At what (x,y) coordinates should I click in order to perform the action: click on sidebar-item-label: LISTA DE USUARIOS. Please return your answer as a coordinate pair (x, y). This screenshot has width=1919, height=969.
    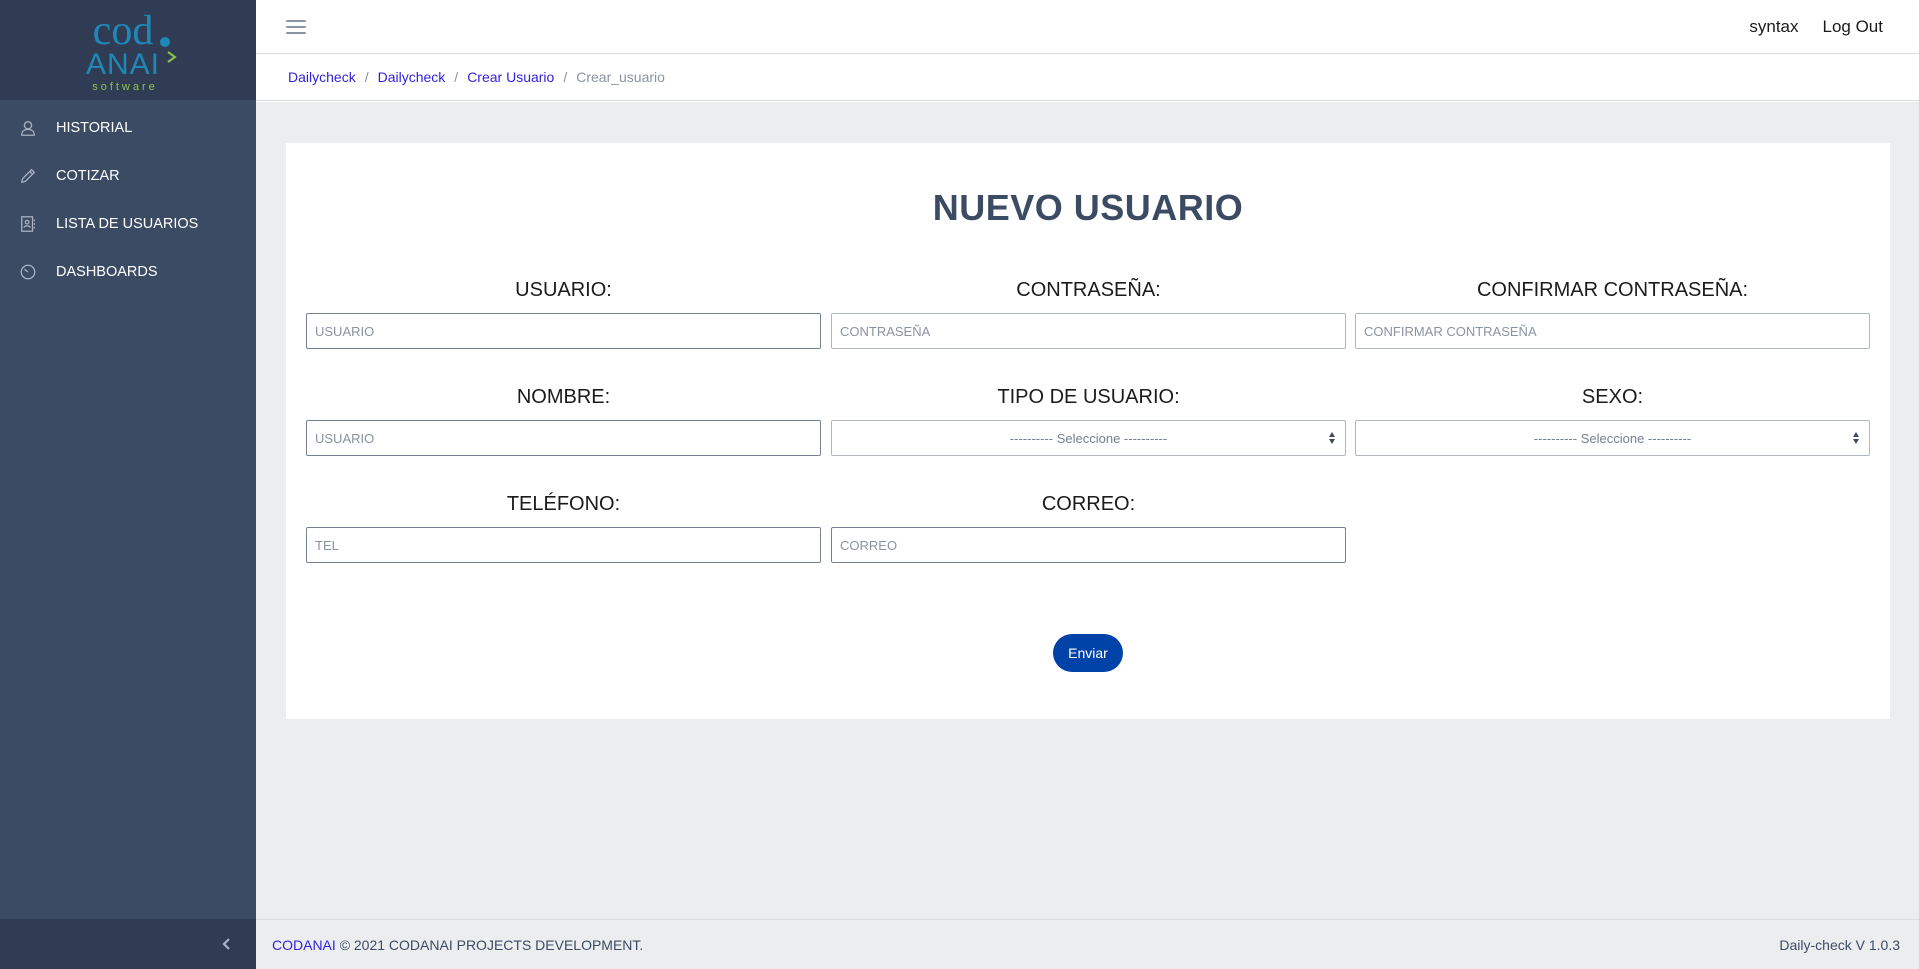
    Looking at the image, I should click on (127, 224).